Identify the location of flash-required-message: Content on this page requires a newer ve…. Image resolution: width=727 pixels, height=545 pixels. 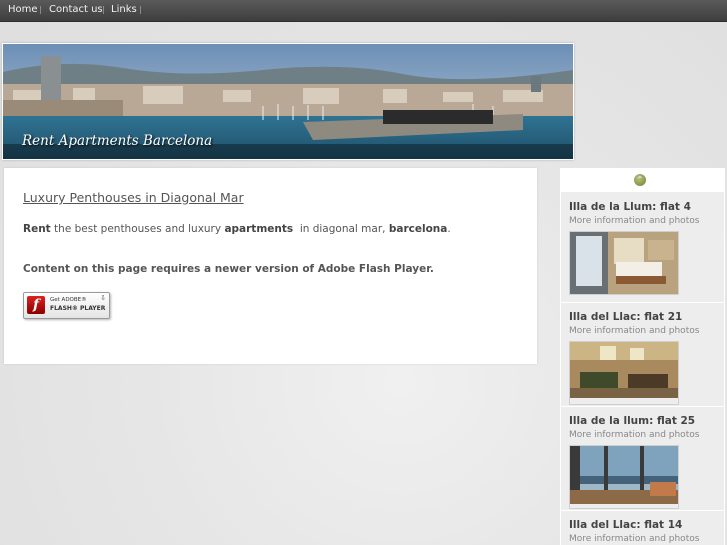
(228, 269).